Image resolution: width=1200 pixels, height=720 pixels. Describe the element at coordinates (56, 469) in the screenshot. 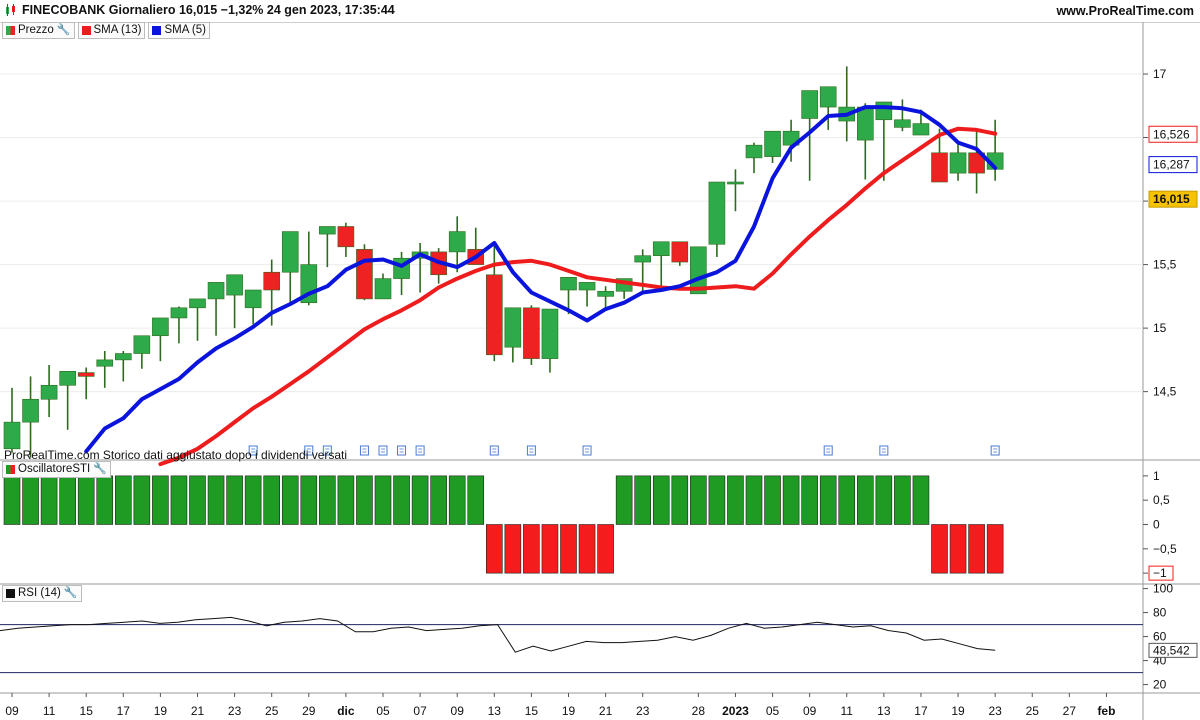

I see `osc-legend: OscillatoreSTI 🔧` at that location.